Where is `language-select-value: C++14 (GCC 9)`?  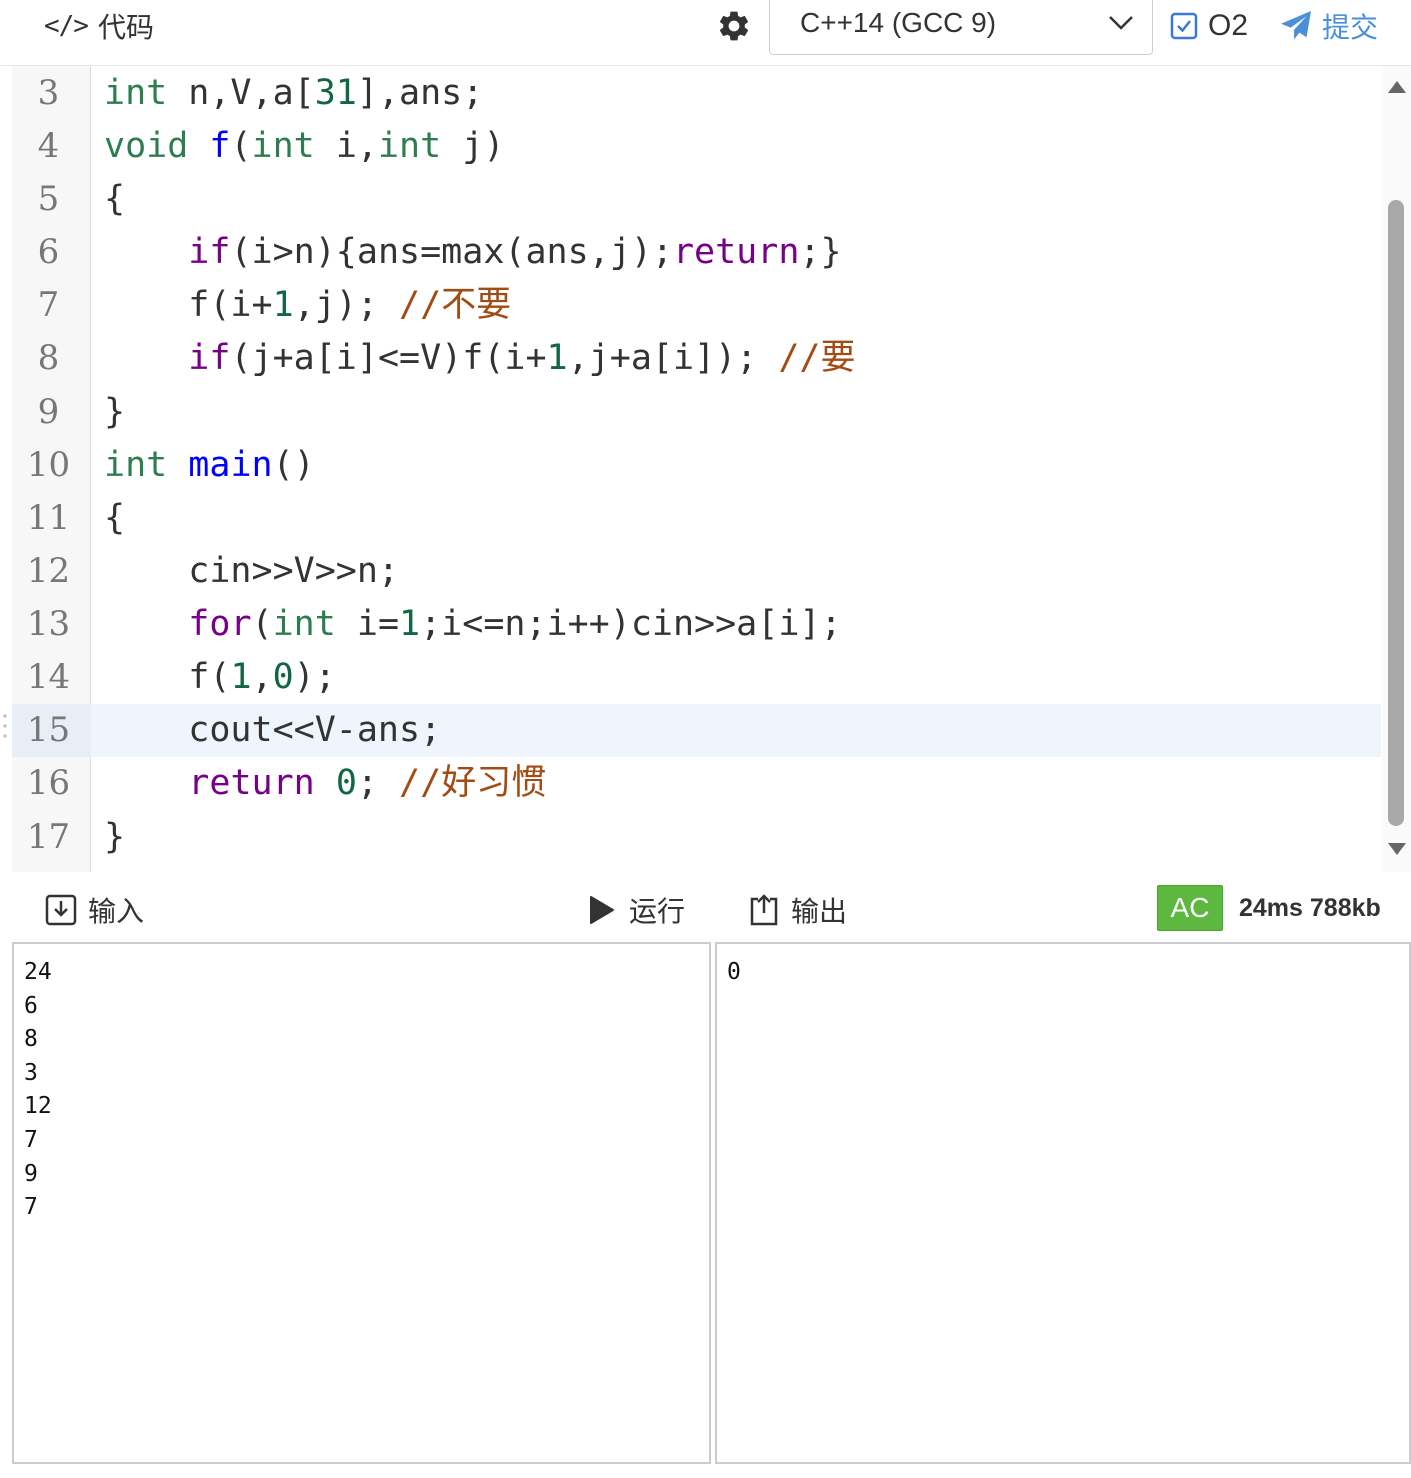 language-select-value: C++14 (GCC 9) is located at coordinates (898, 22).